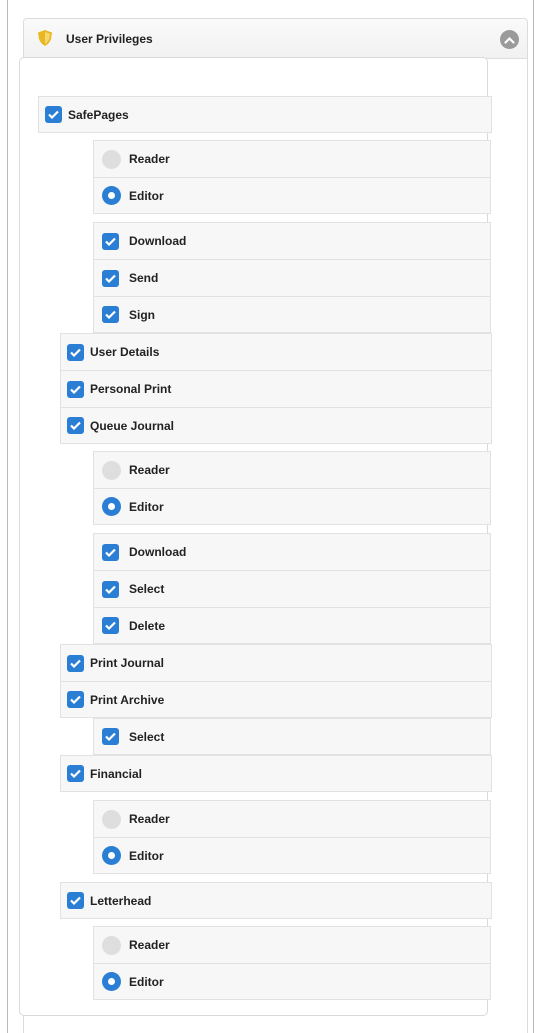  Describe the element at coordinates (132, 425) in the screenshot. I see `privilege-label: Queue Journal` at that location.